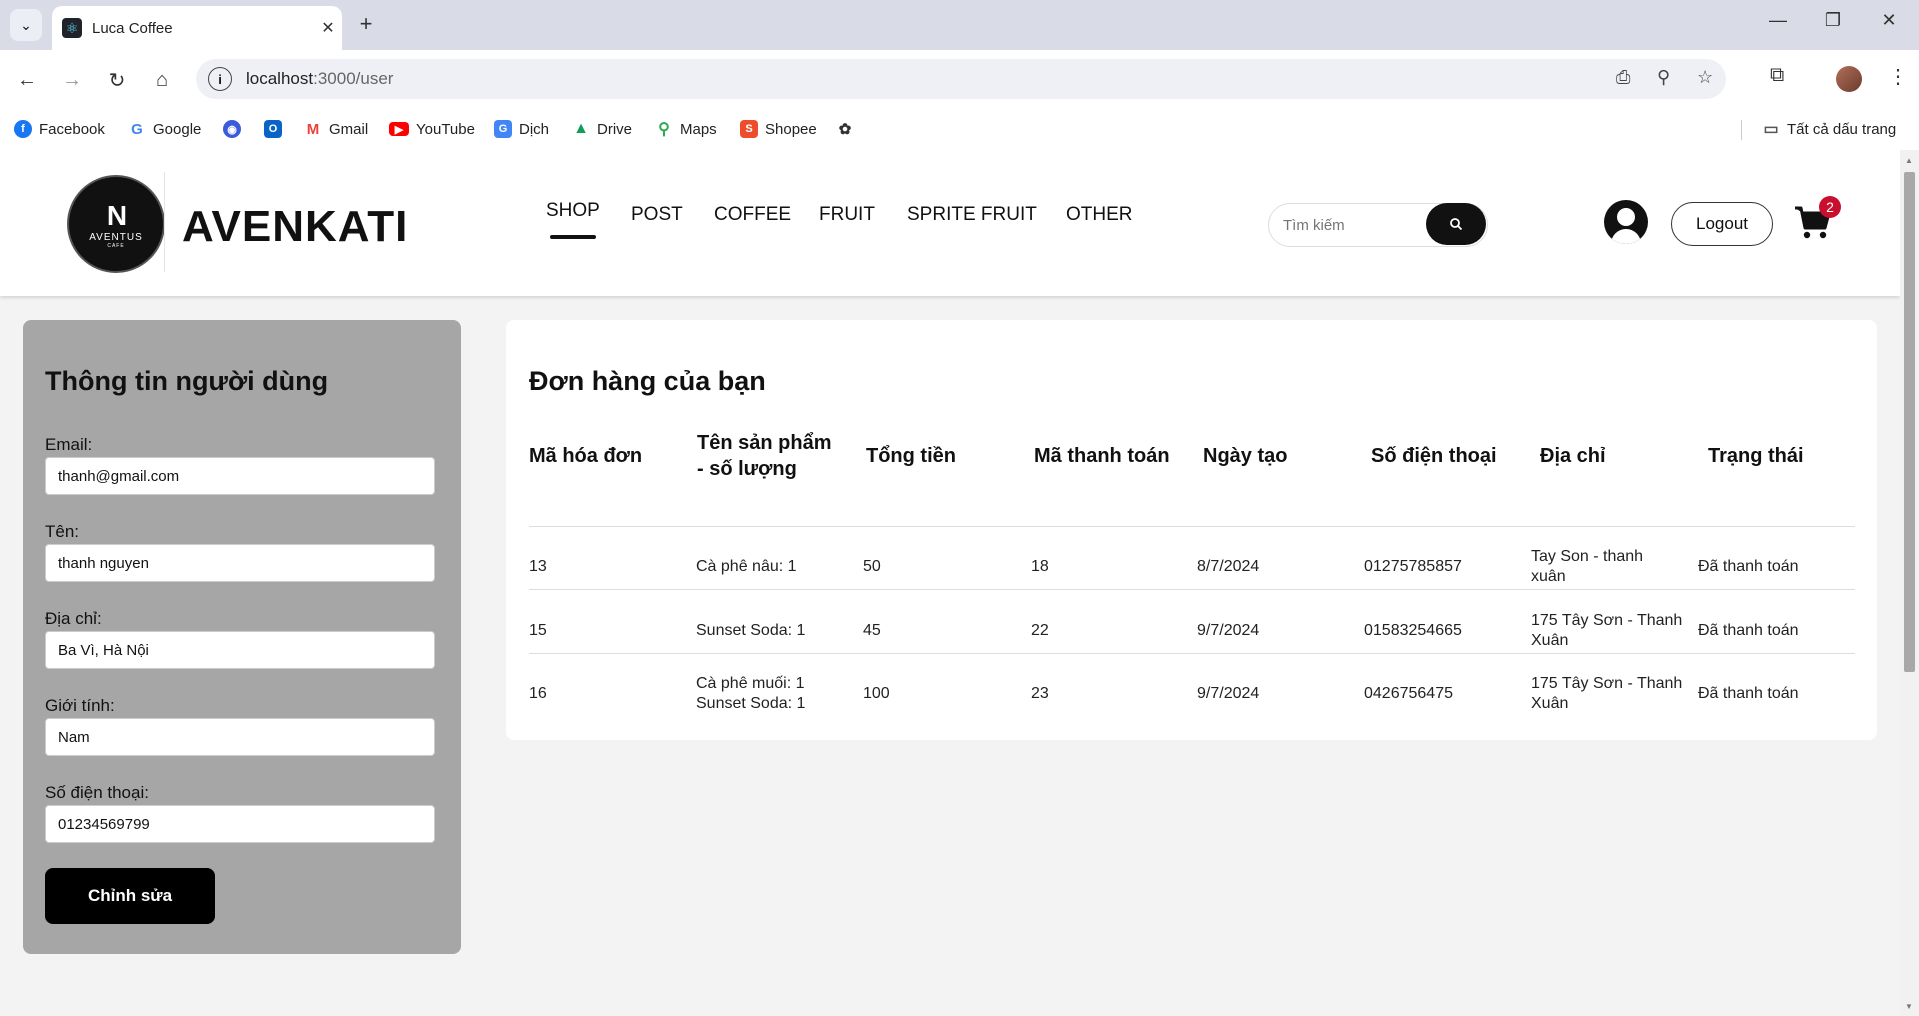  I want to click on phone-label: Số điện thoại:, so click(97, 792).